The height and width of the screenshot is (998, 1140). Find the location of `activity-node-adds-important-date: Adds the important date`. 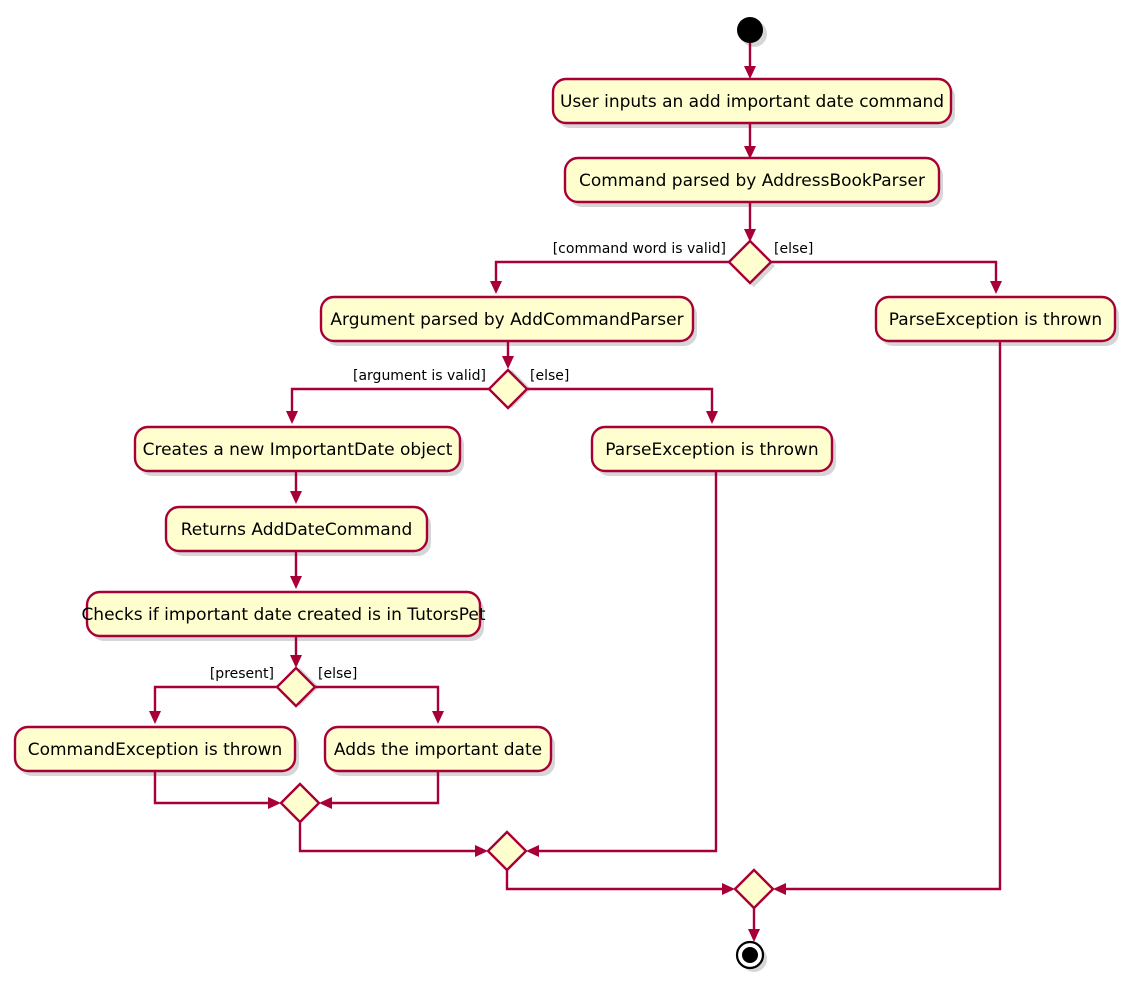

activity-node-adds-important-date: Adds the important date is located at coordinates (438, 749).